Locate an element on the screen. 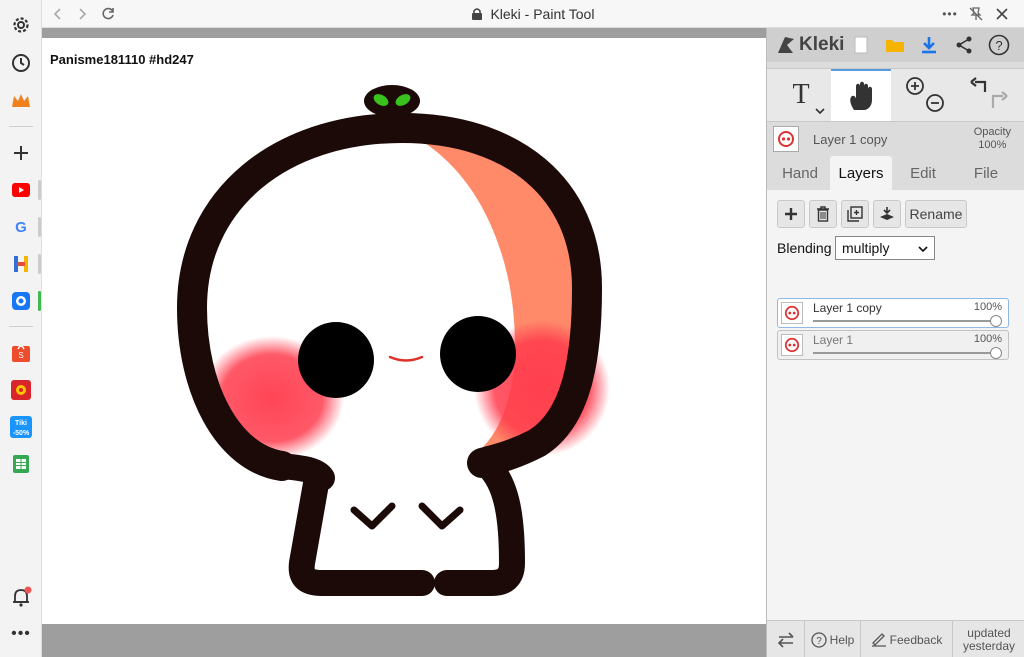  layer-row: Layer 1 100% is located at coordinates (893, 345).